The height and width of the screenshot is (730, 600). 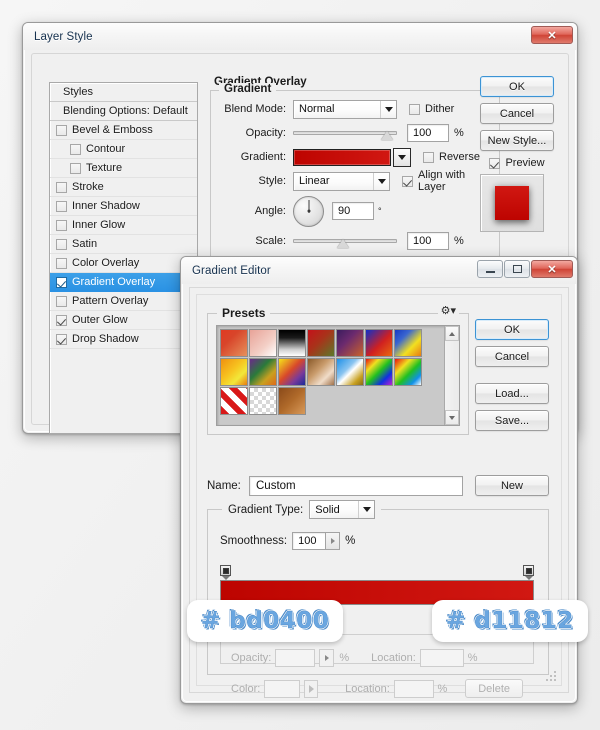 I want to click on scroll-up-arrow, so click(x=452, y=333).